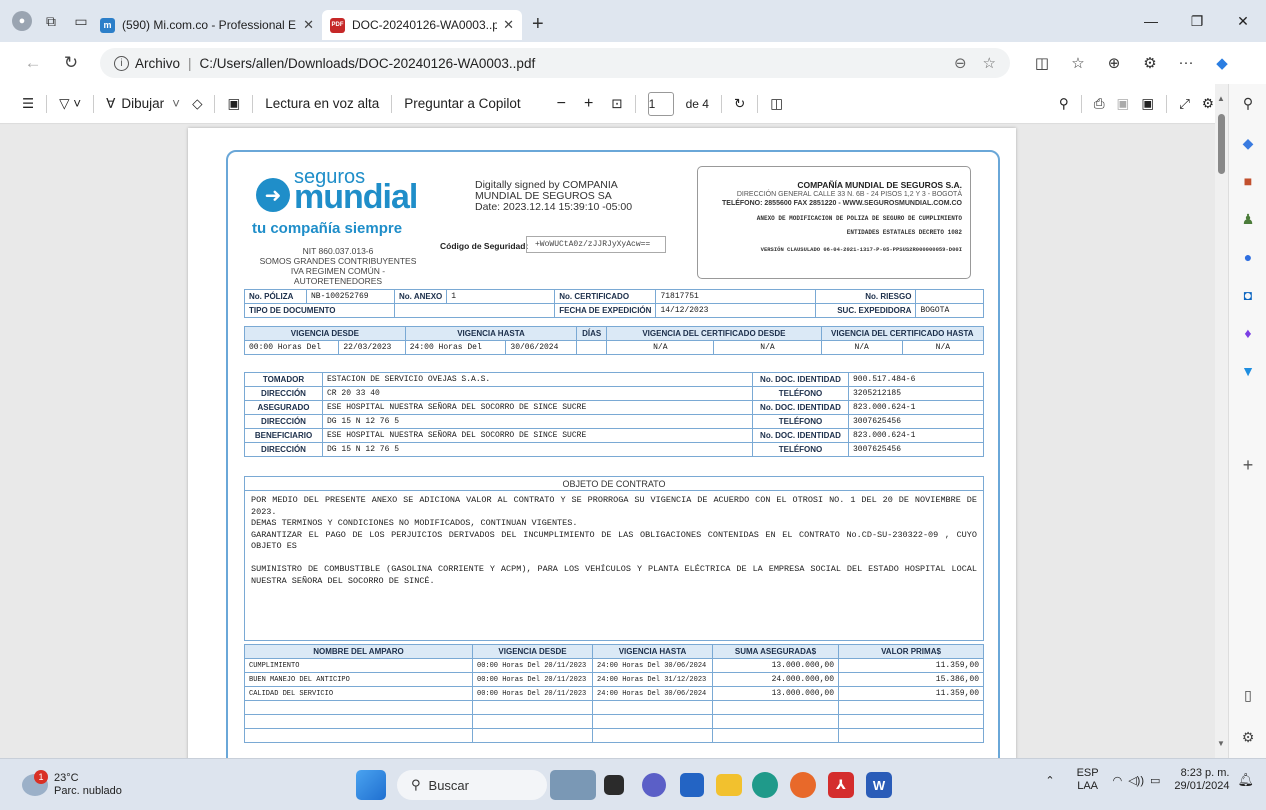 The width and height of the screenshot is (1266, 810). What do you see at coordinates (588, 104) in the screenshot?
I see `zoom-in-button: +` at bounding box center [588, 104].